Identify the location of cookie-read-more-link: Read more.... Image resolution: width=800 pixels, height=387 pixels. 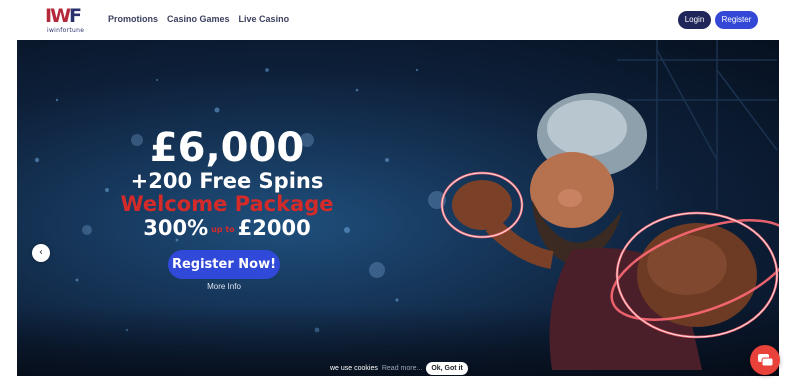
(402, 368).